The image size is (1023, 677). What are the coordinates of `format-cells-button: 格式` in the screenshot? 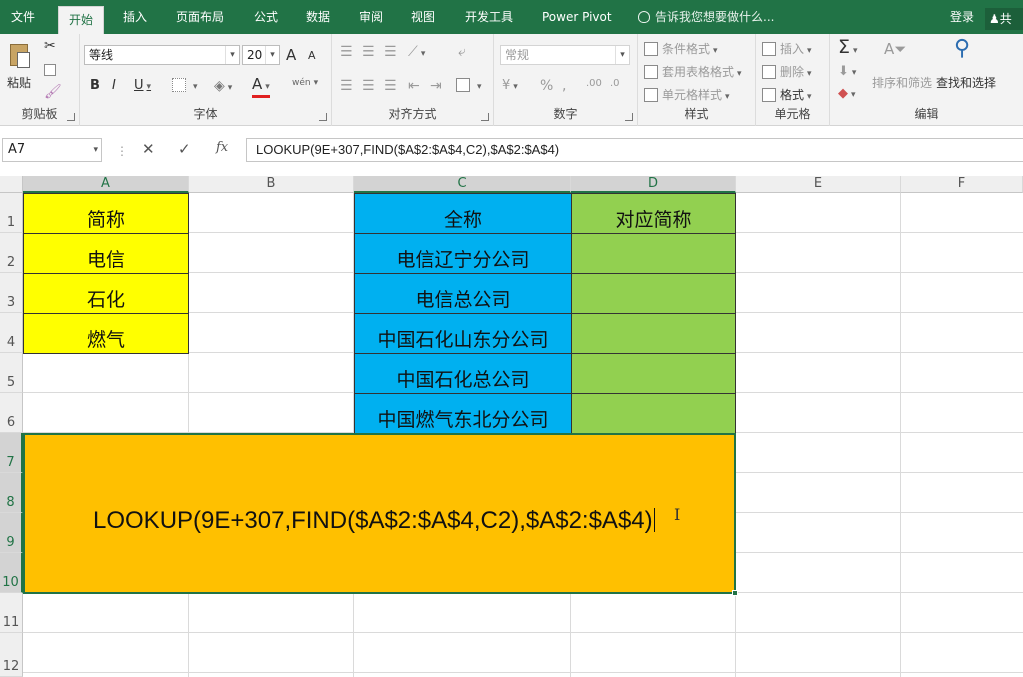 It's located at (787, 94).